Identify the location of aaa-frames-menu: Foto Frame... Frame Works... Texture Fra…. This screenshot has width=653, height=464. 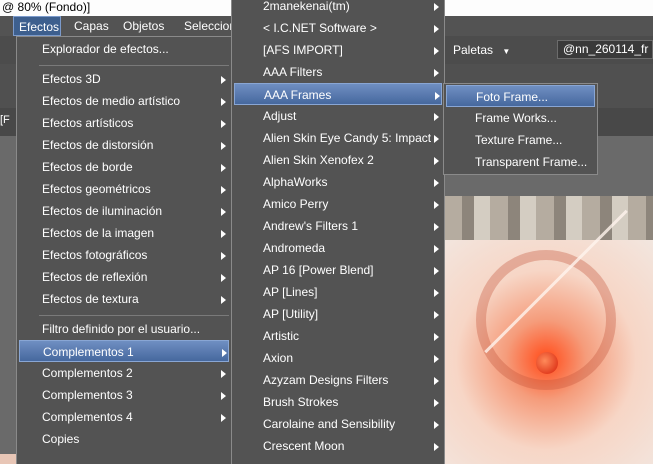
(520, 129).